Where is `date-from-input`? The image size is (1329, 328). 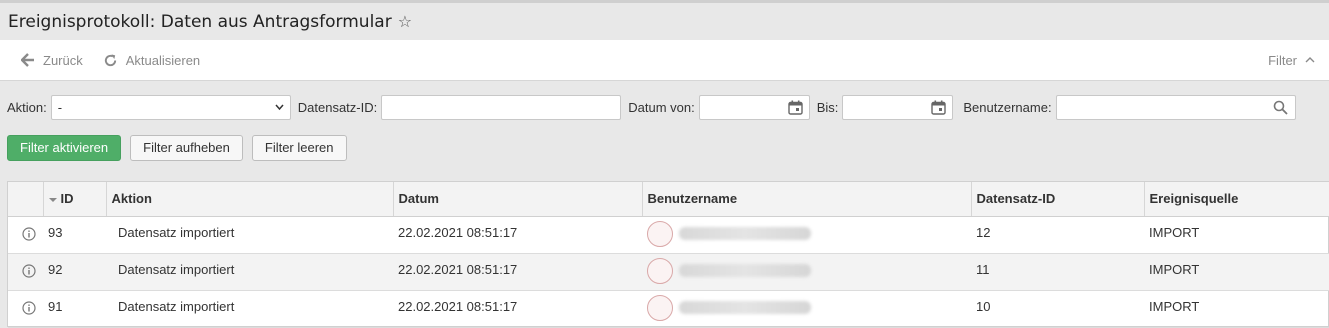
date-from-input is located at coordinates (754, 107).